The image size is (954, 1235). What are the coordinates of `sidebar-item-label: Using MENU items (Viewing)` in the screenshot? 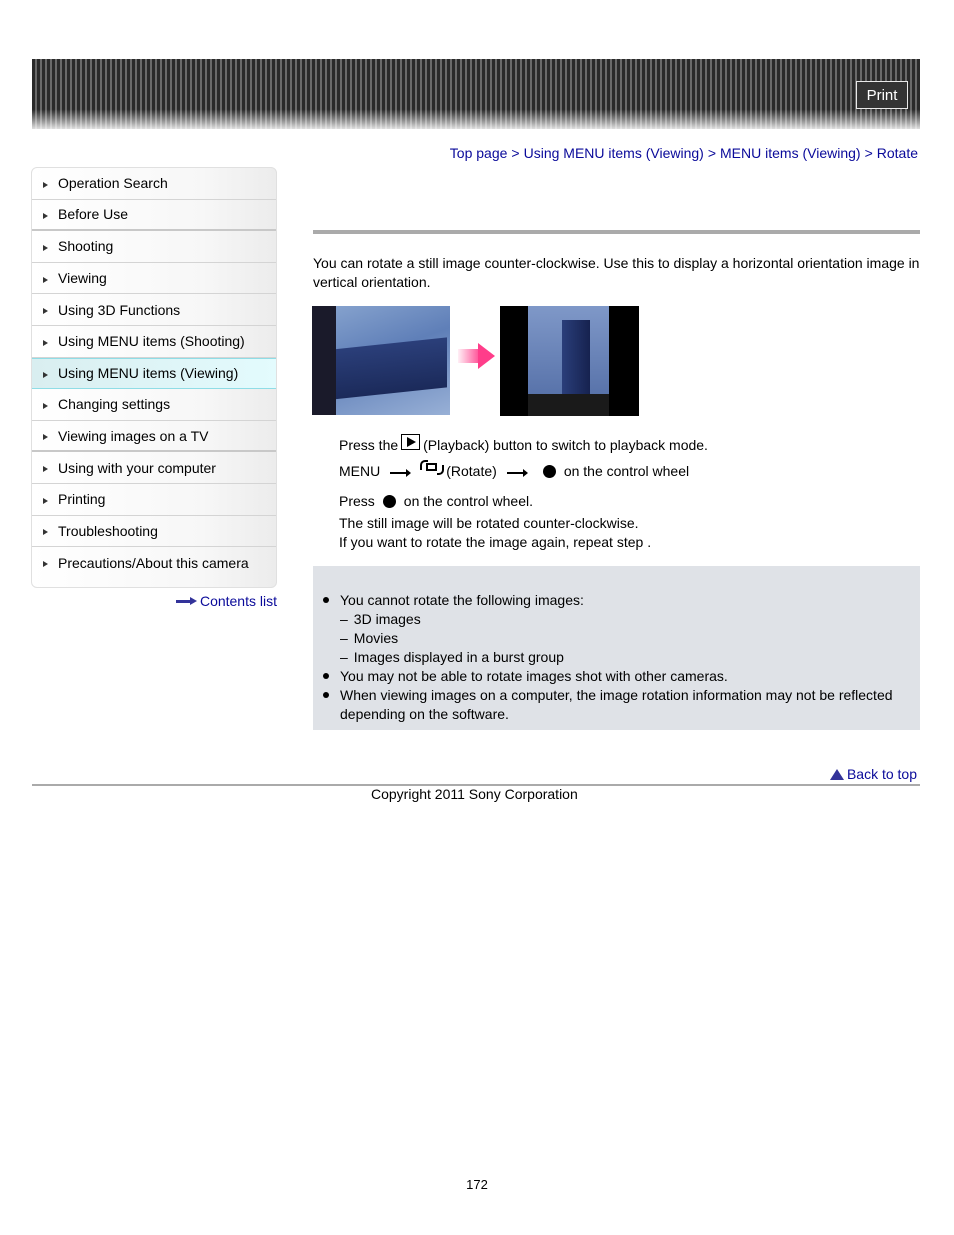 It's located at (148, 373).